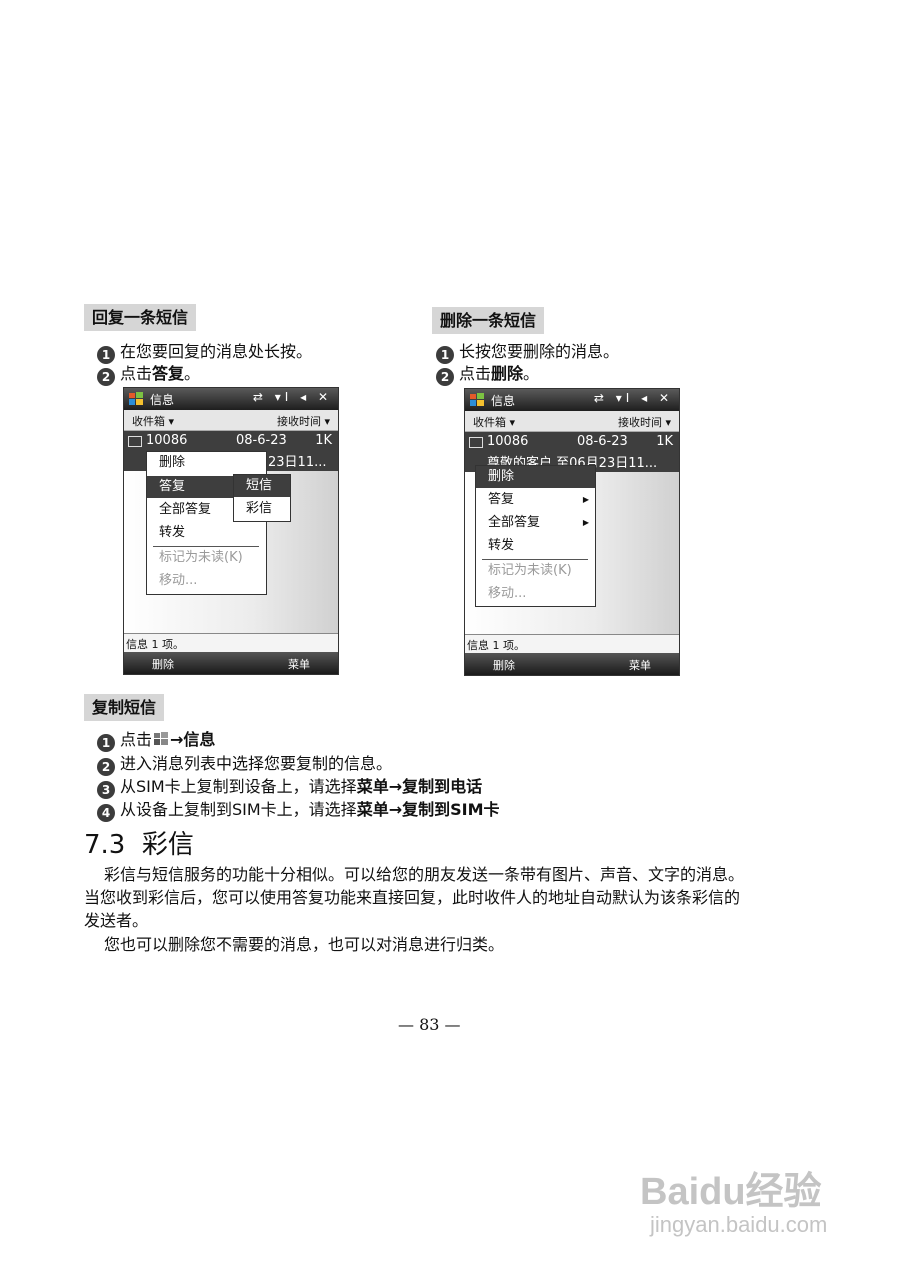  I want to click on delete-step-2: 2 点击删除。, so click(487, 375).